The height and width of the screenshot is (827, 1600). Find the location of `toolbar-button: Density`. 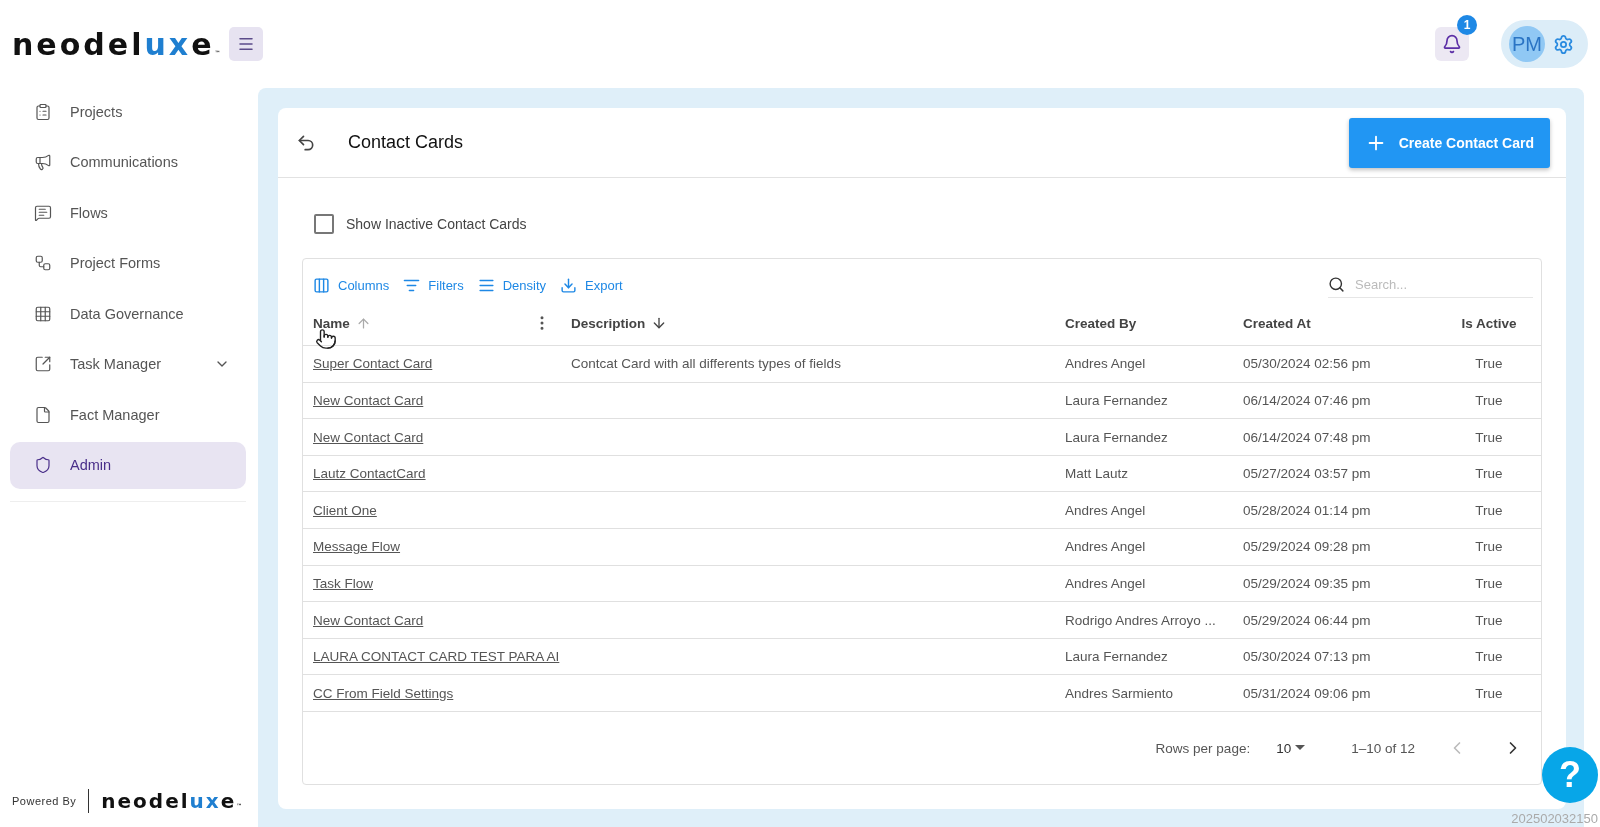

toolbar-button: Density is located at coordinates (512, 285).